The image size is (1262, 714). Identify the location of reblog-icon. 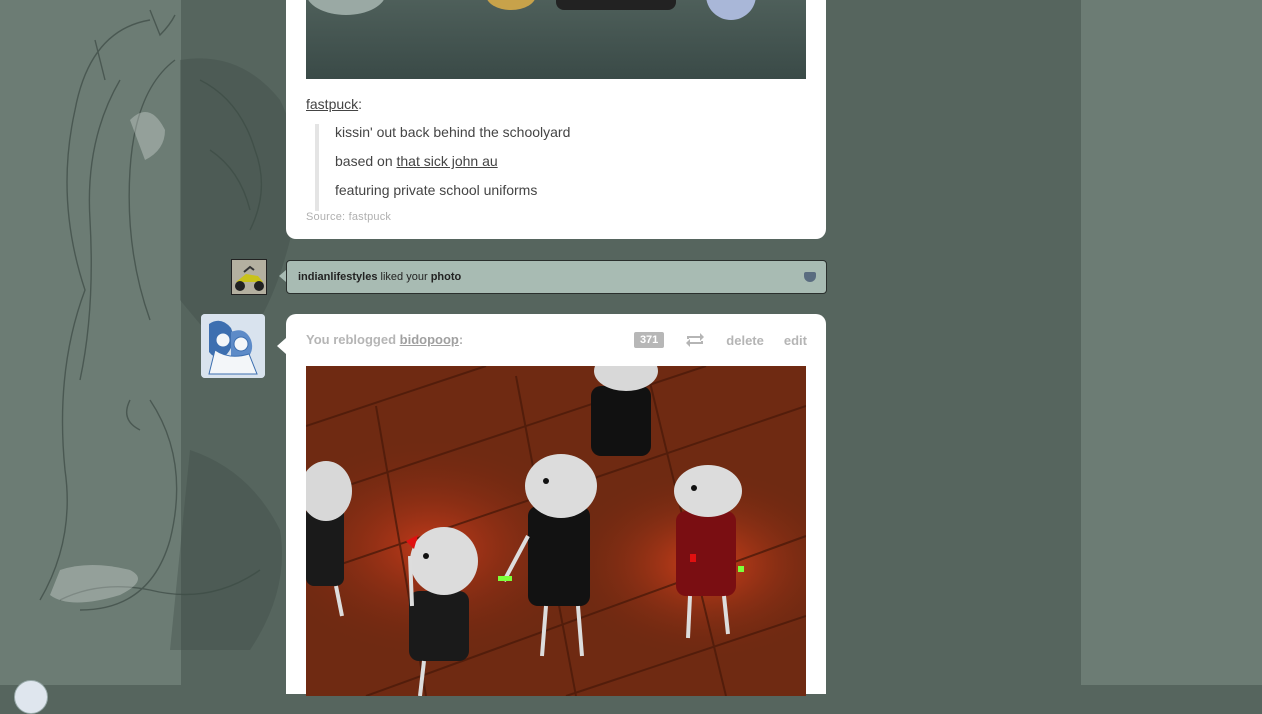
(695, 340).